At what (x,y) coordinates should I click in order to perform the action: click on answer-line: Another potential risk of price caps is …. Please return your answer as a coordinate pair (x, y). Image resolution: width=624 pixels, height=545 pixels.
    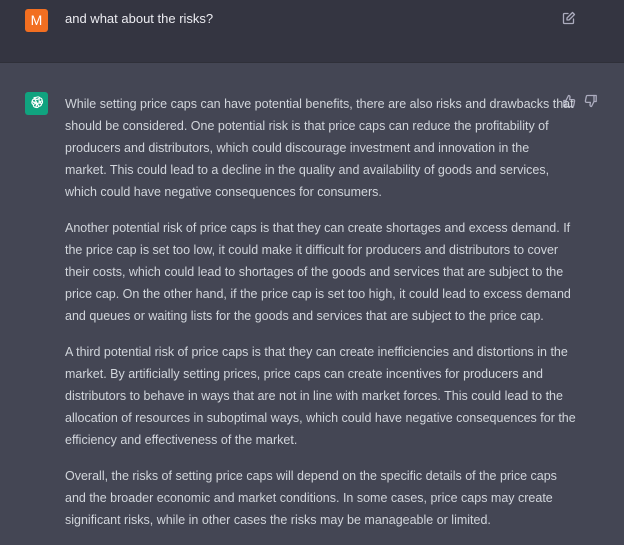
    Looking at the image, I should click on (318, 228).